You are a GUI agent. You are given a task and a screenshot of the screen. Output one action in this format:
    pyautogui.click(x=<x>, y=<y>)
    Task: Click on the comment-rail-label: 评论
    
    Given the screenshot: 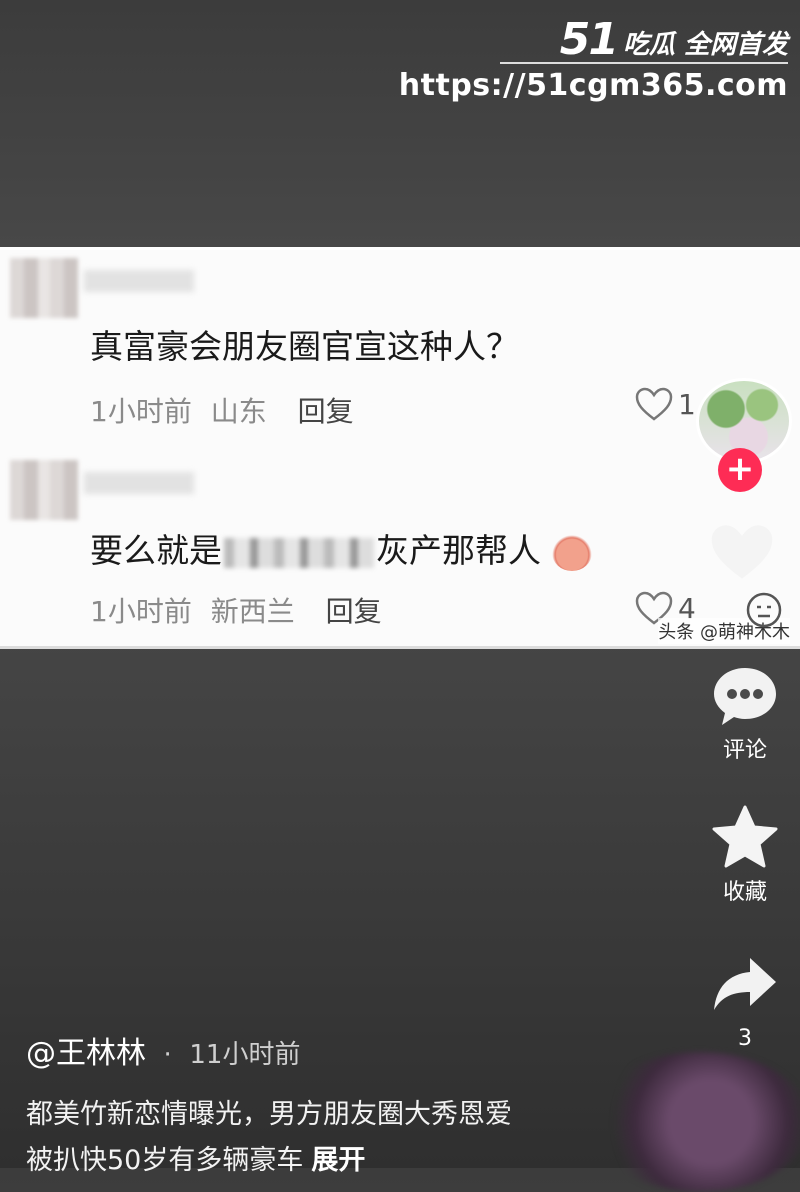 What is the action you would take?
    pyautogui.click(x=744, y=750)
    